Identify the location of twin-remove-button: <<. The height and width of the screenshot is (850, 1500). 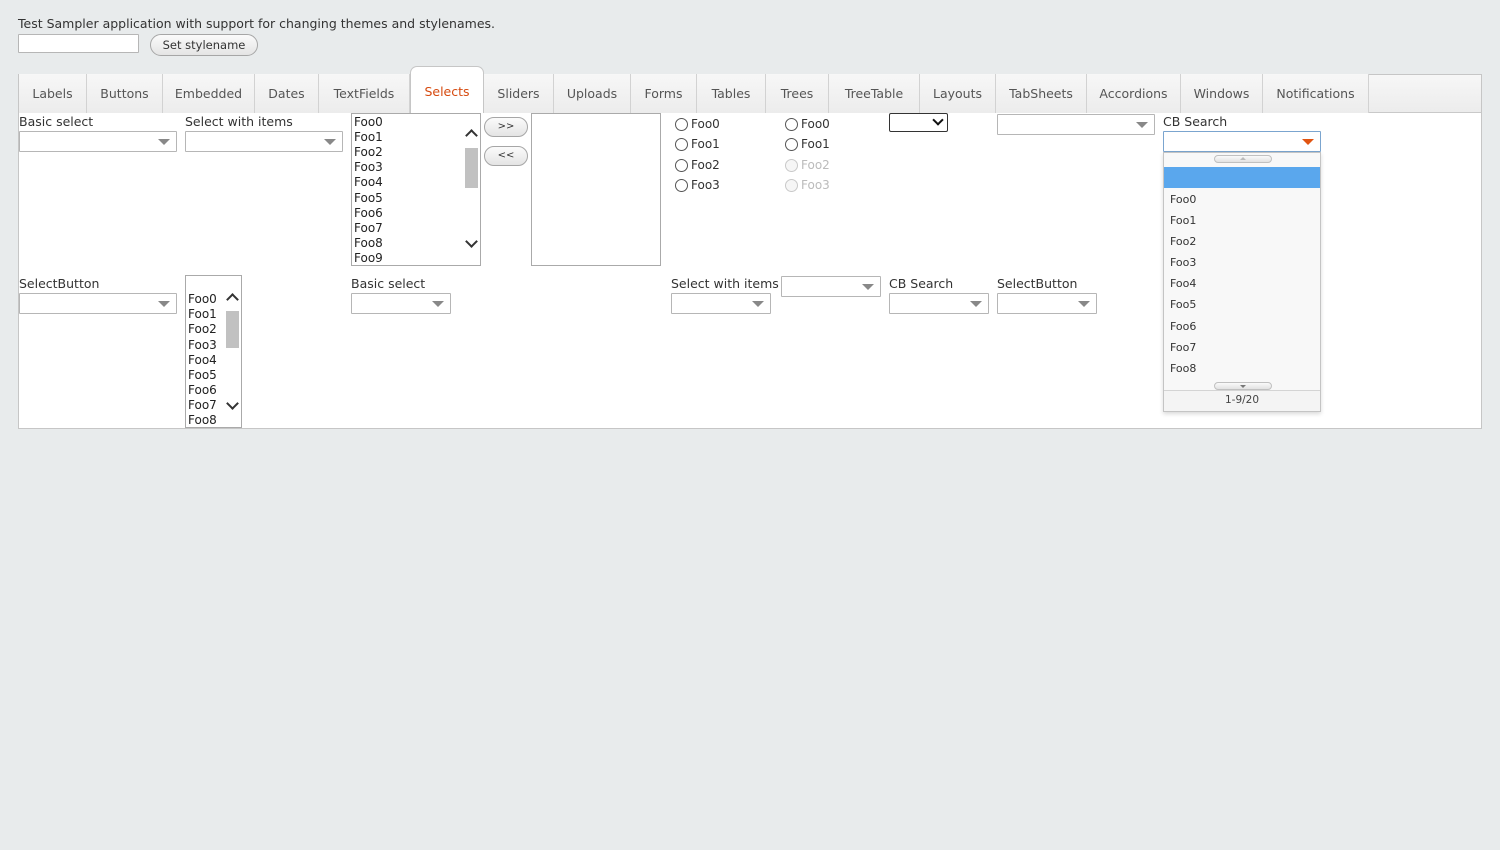
(506, 156).